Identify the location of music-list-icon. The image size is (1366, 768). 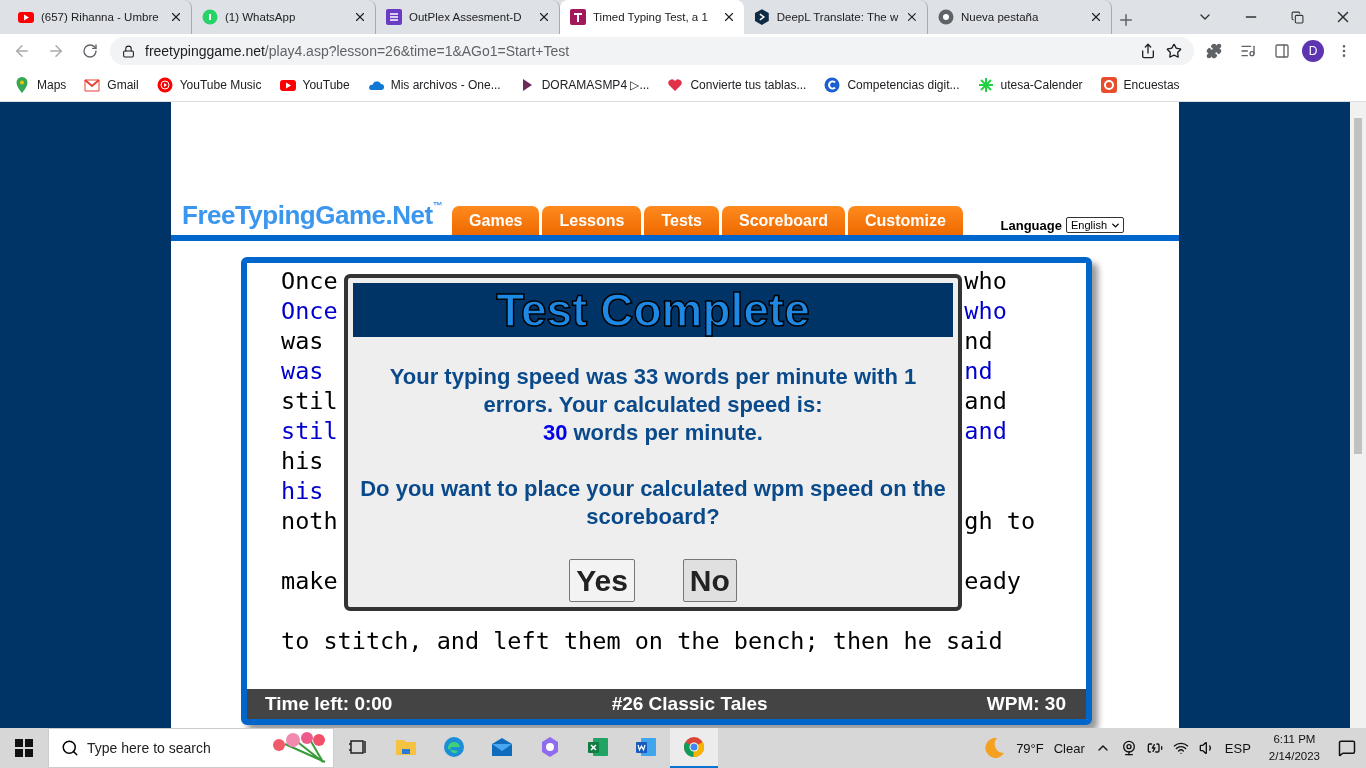
(1248, 51).